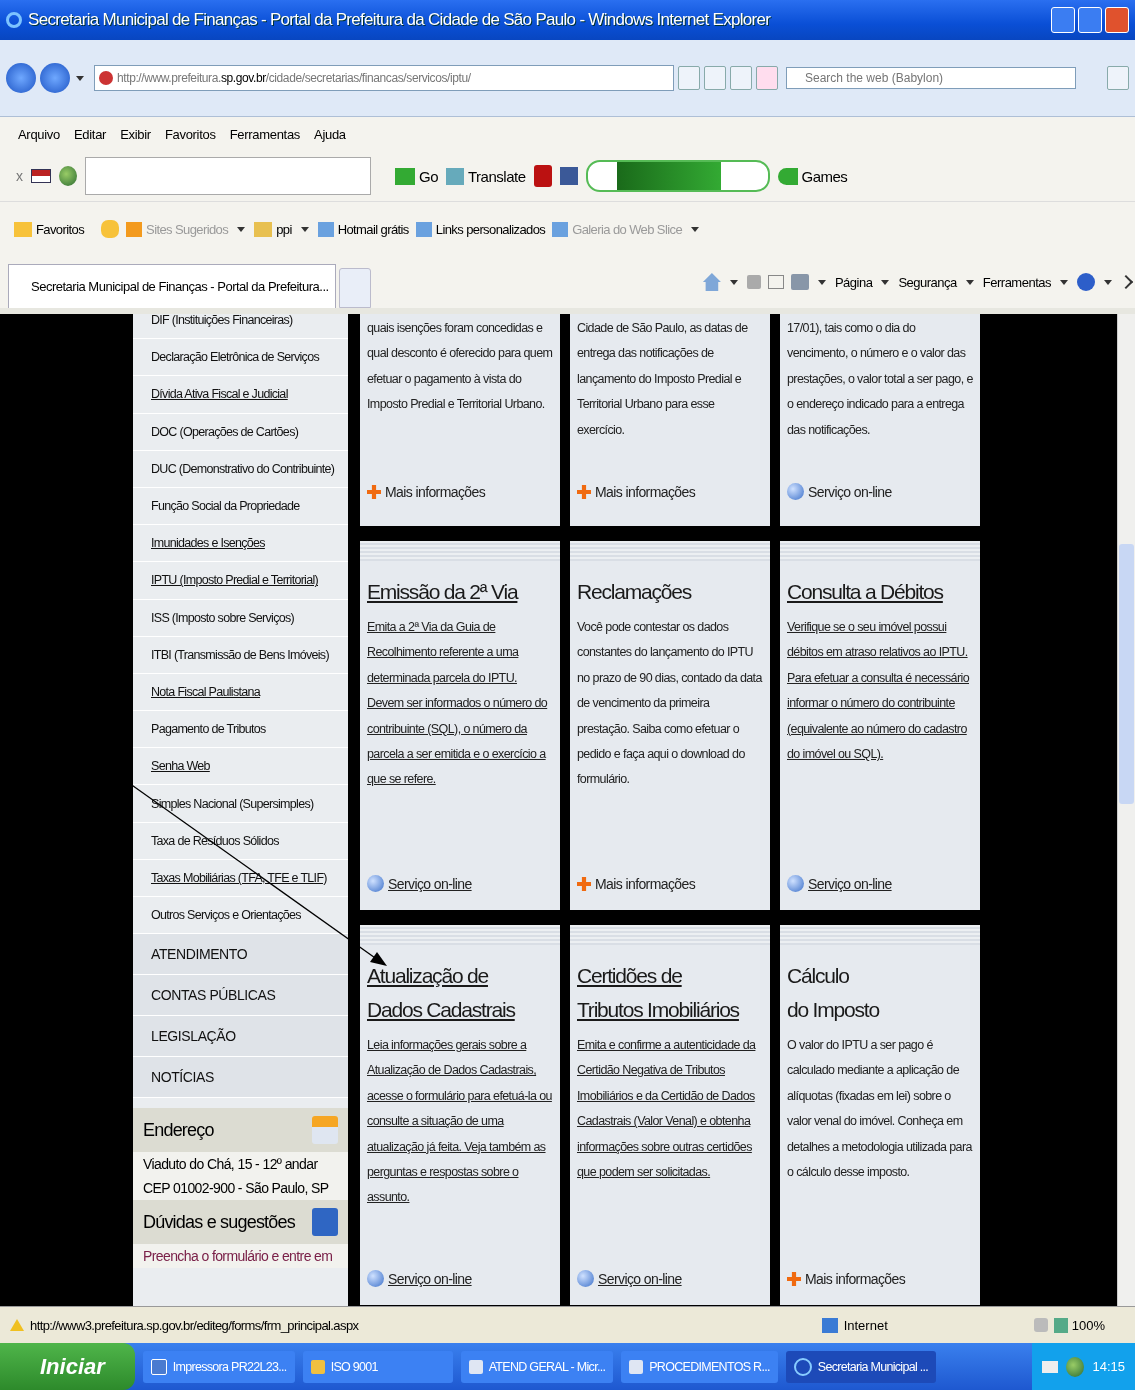 This screenshot has width=1135, height=1390. Describe the element at coordinates (400, 20) in the screenshot. I see `window-title: Secretaria Municipal de Finanças - Portal da Prefeitura da Cidade de São Paulo - Windows Internet Explorer` at that location.